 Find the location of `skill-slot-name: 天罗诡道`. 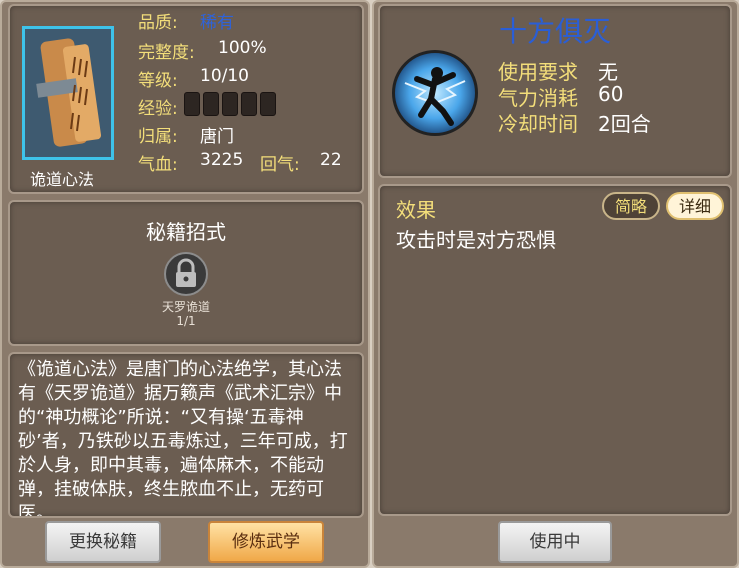

skill-slot-name: 天罗诡道 is located at coordinates (185, 307).